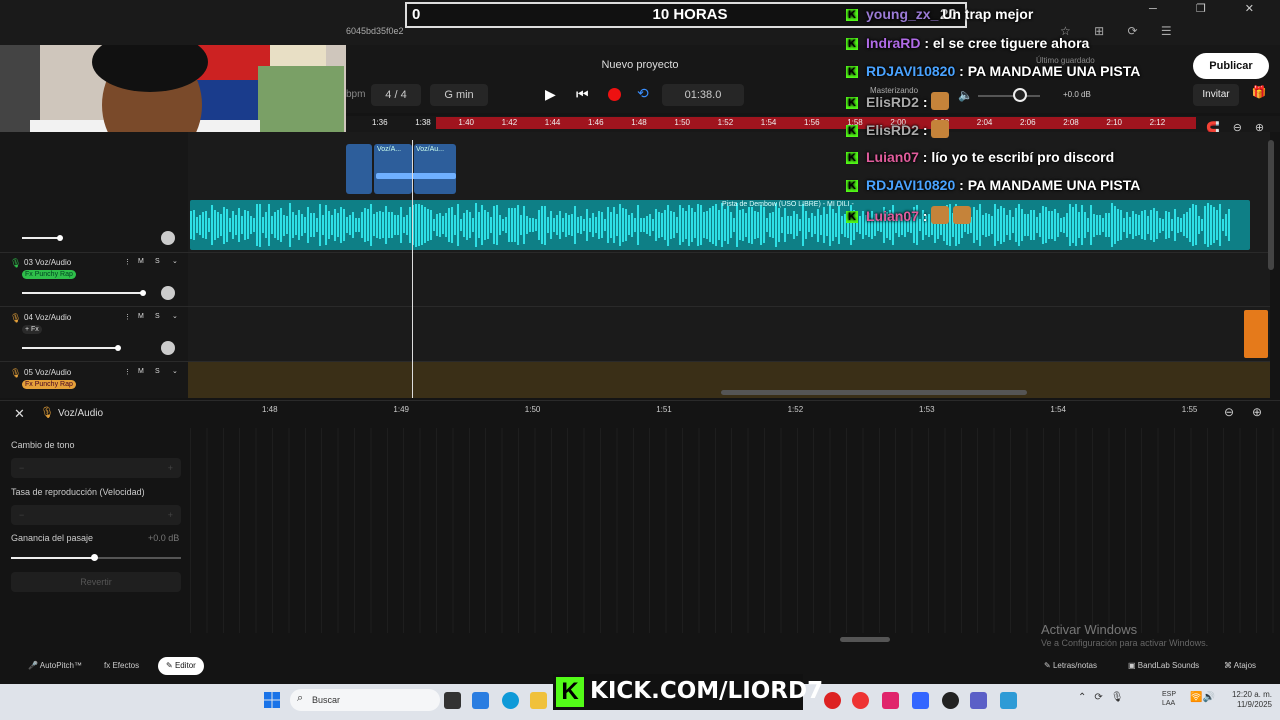  What do you see at coordinates (1231, 66) in the screenshot?
I see `publish-button: Publicar` at bounding box center [1231, 66].